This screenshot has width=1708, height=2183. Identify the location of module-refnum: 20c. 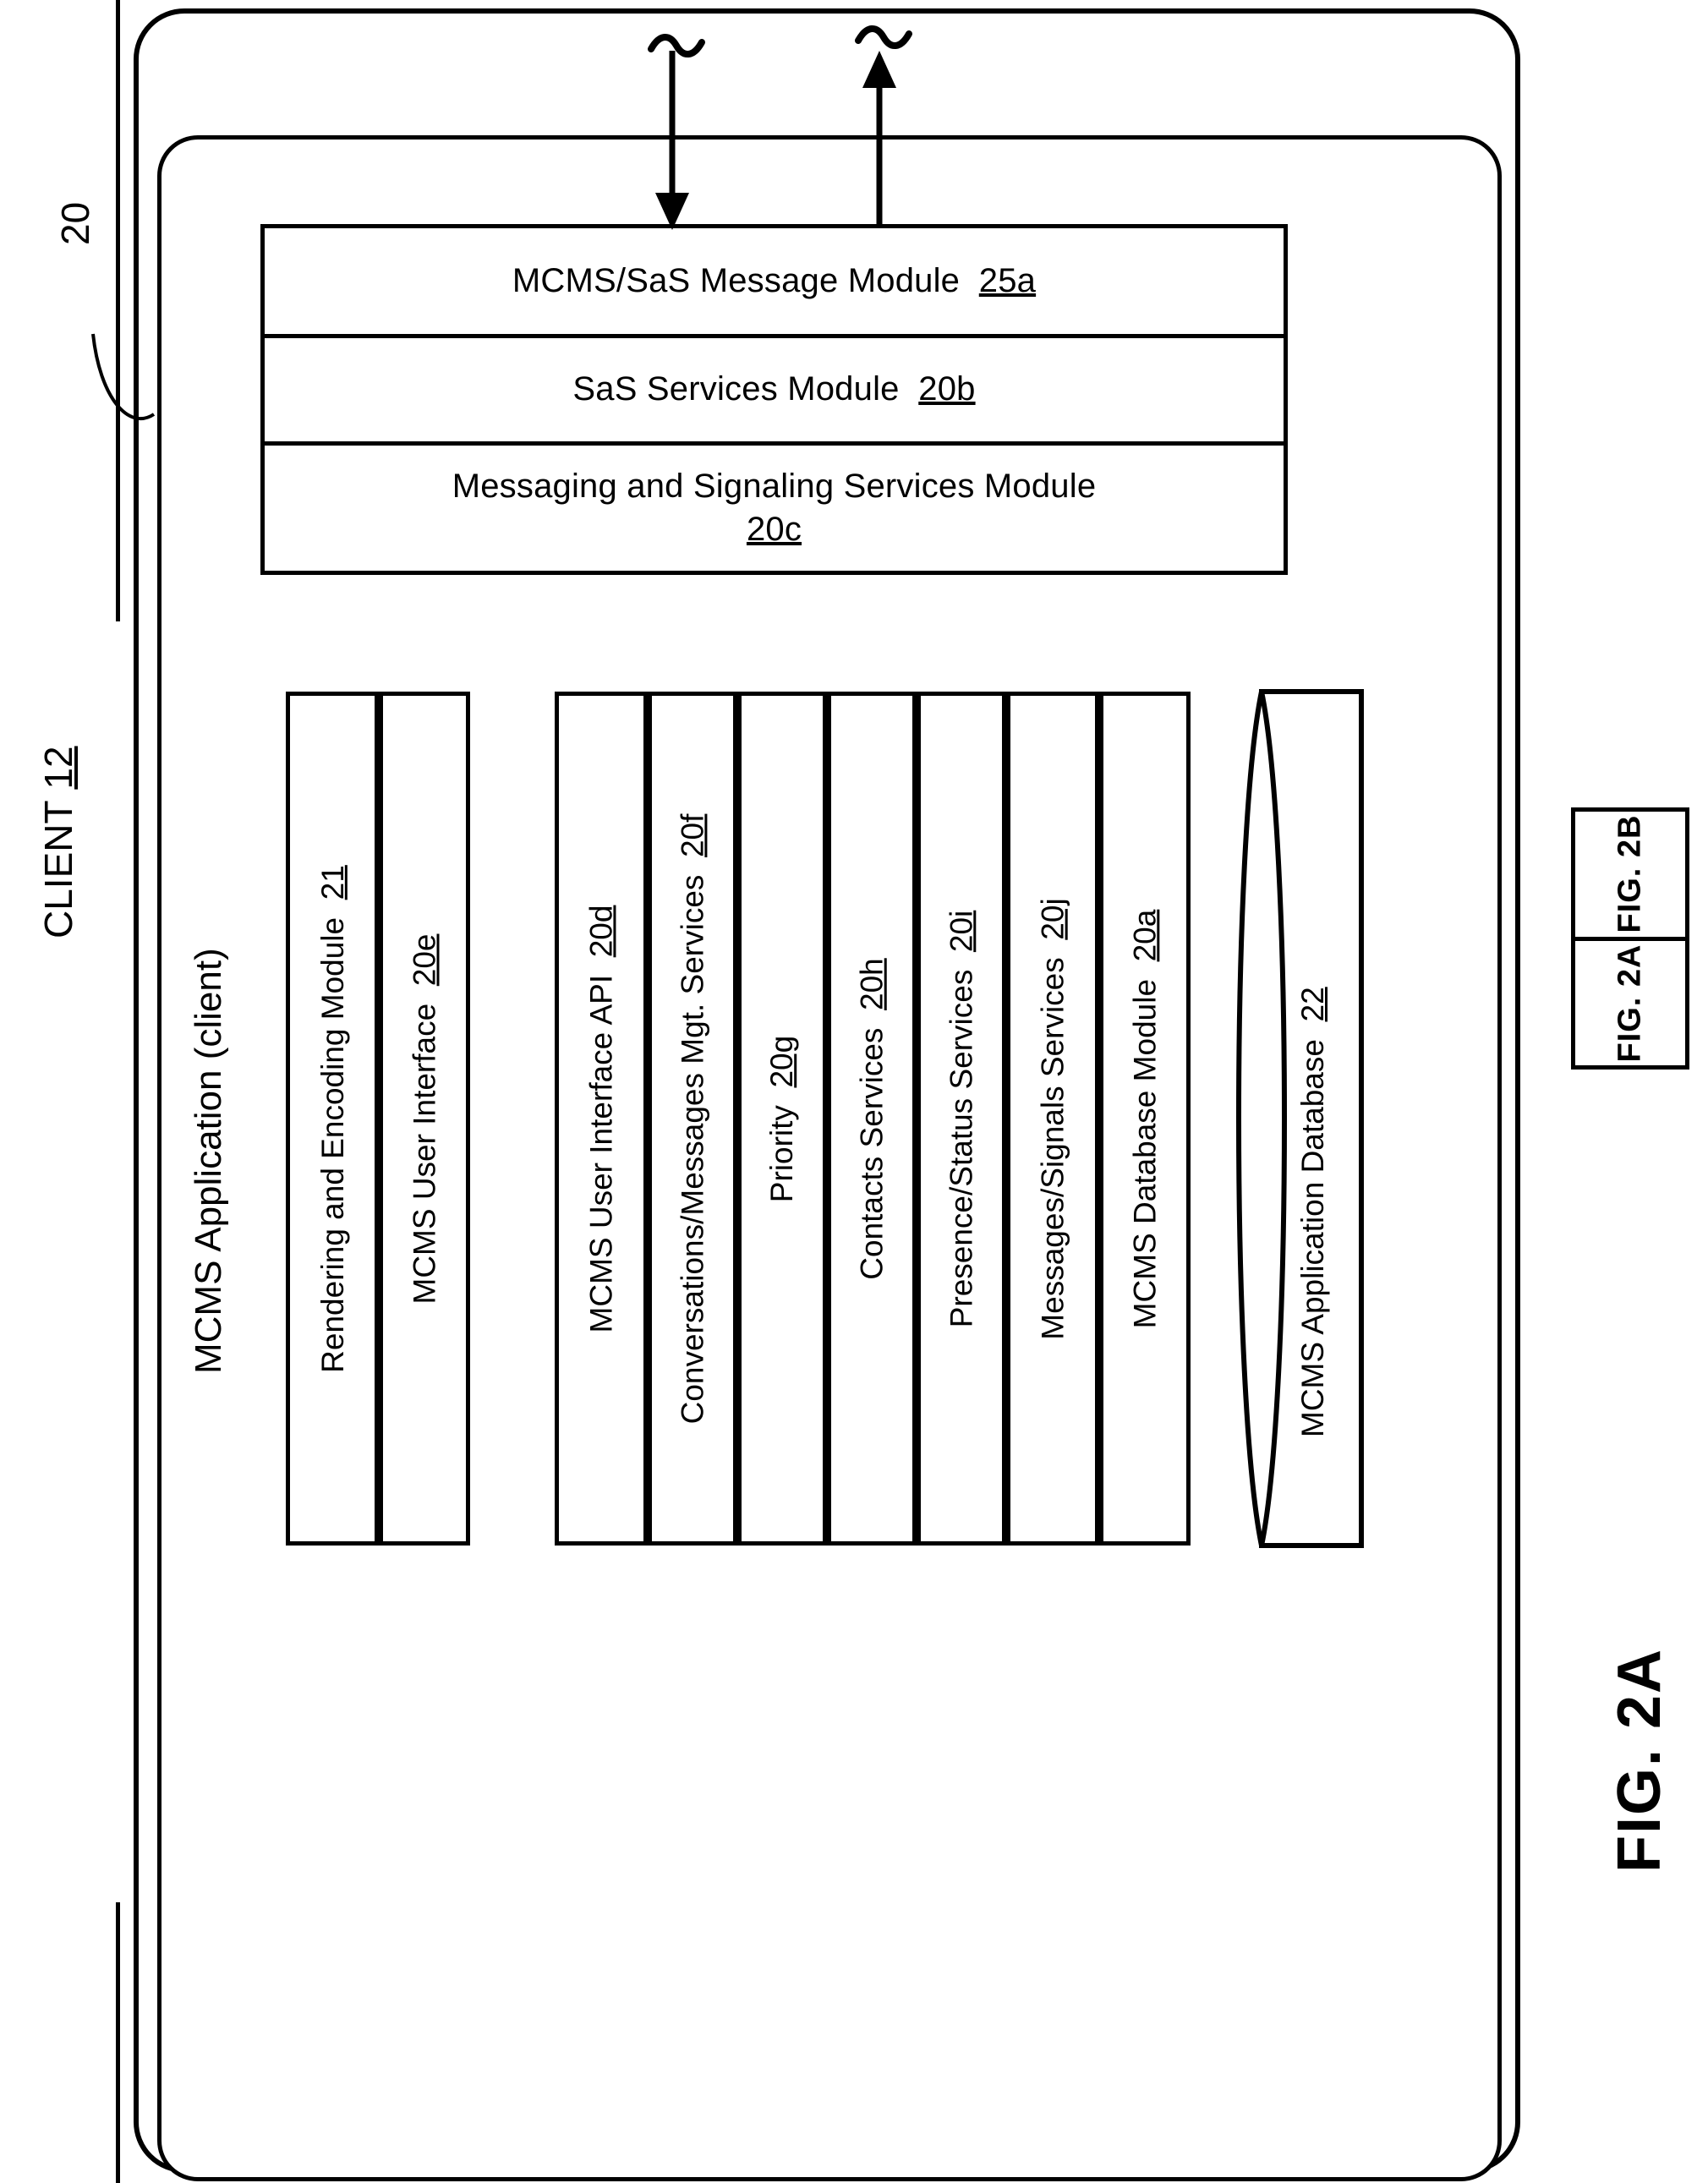
(774, 530).